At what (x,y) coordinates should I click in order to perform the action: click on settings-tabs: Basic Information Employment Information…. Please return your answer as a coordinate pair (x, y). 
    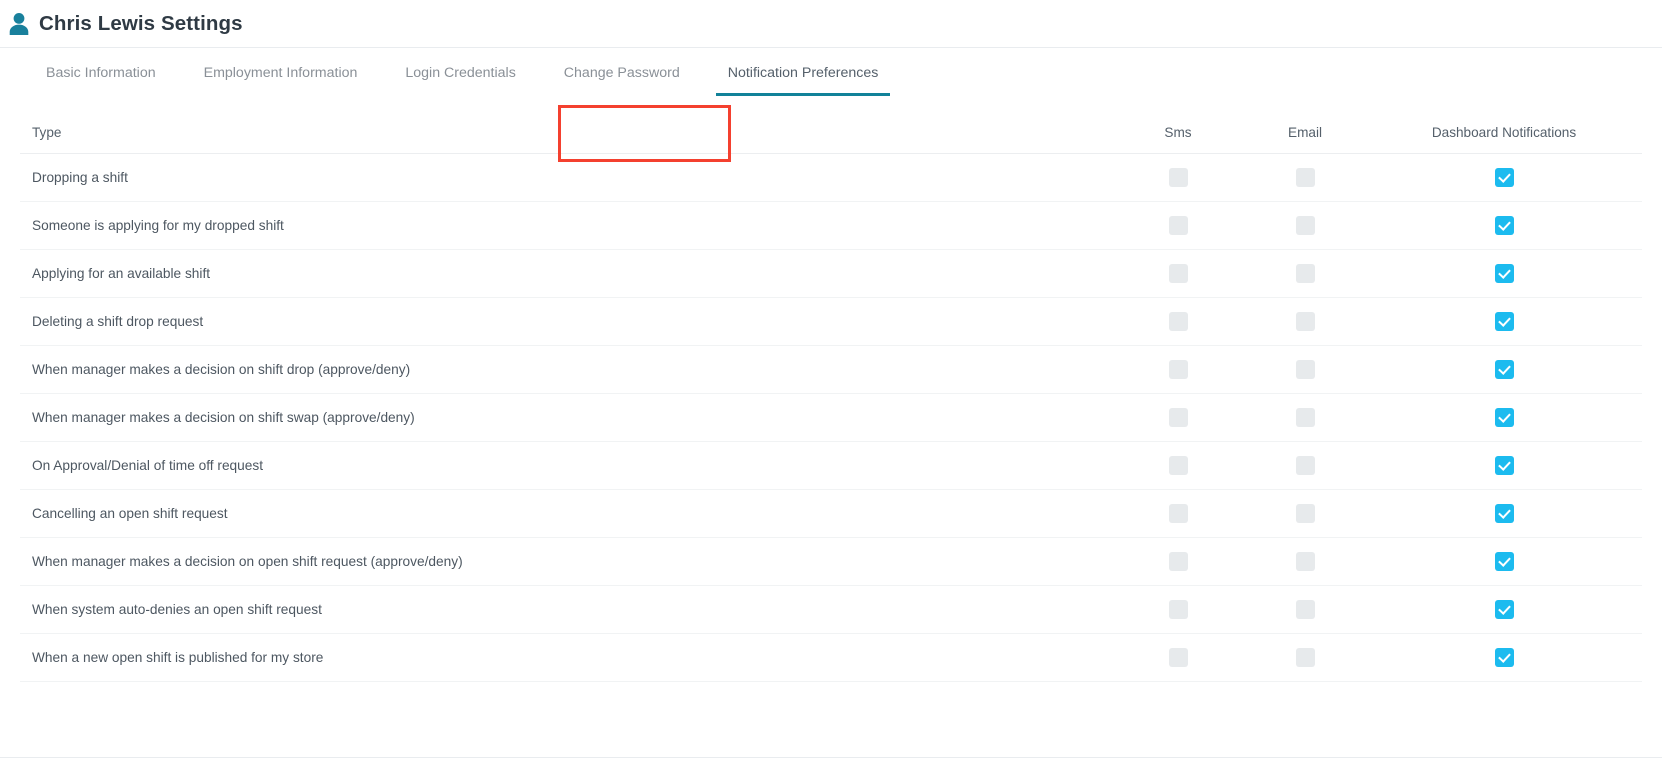
    Looking at the image, I should click on (831, 105).